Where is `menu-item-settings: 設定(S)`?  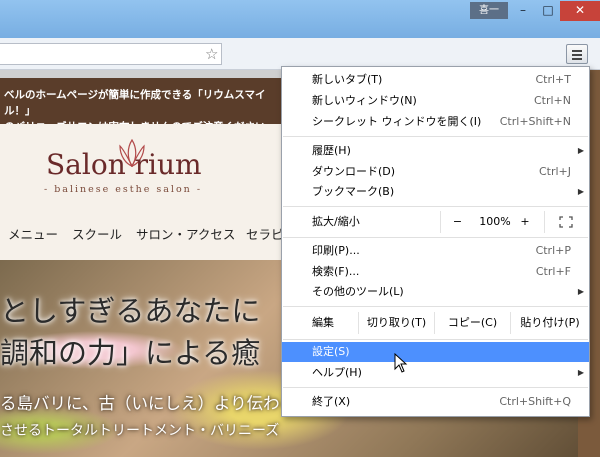 menu-item-settings: 設定(S) is located at coordinates (435, 352).